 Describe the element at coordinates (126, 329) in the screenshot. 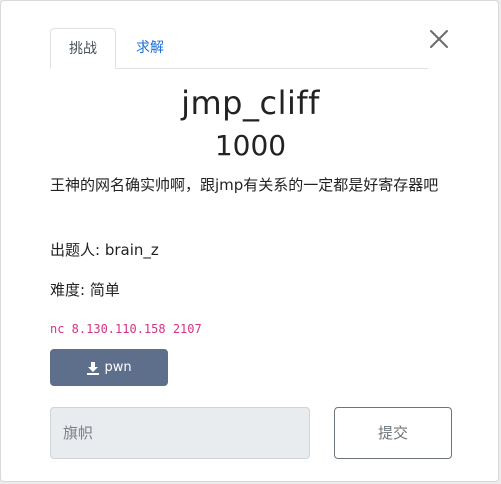

I see `connection-info: nc 8.130.110.158 2107` at that location.